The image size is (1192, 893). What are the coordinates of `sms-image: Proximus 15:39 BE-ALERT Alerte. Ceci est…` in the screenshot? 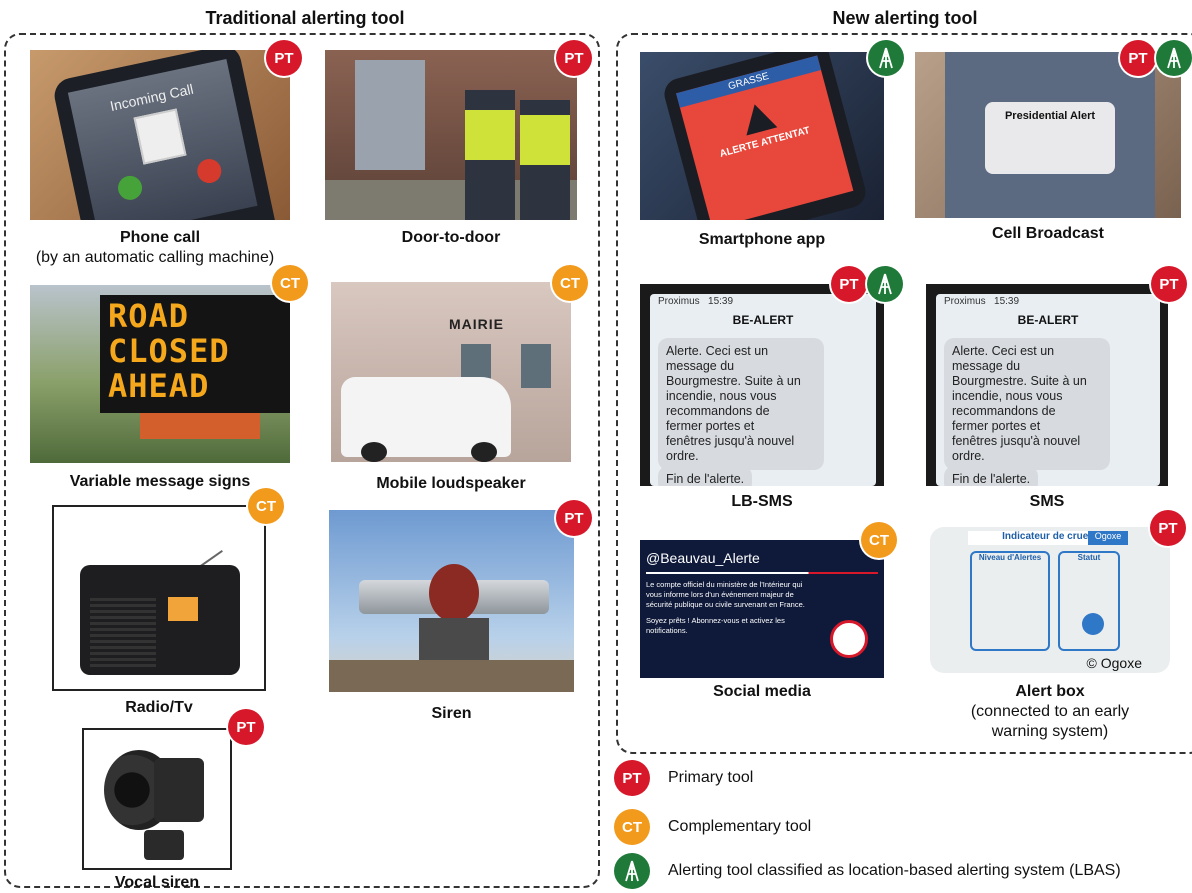 It's located at (1047, 385).